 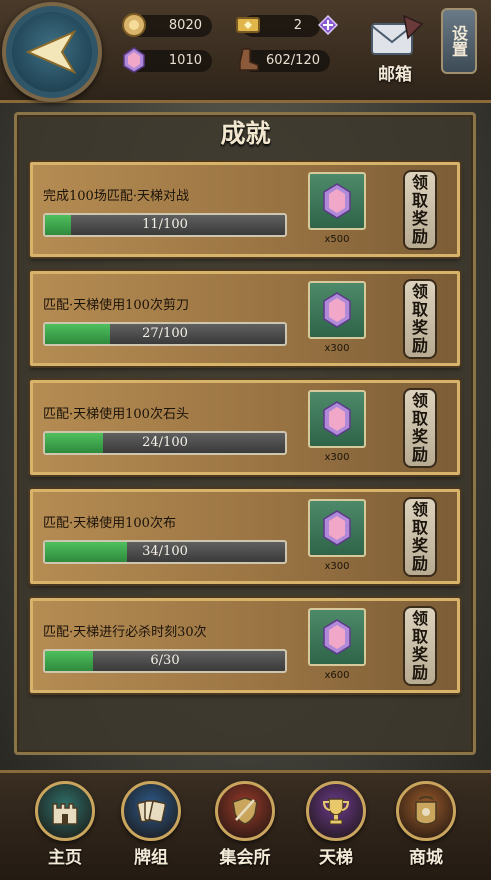 What do you see at coordinates (459, 41) in the screenshot?
I see `settings-button: 设置` at bounding box center [459, 41].